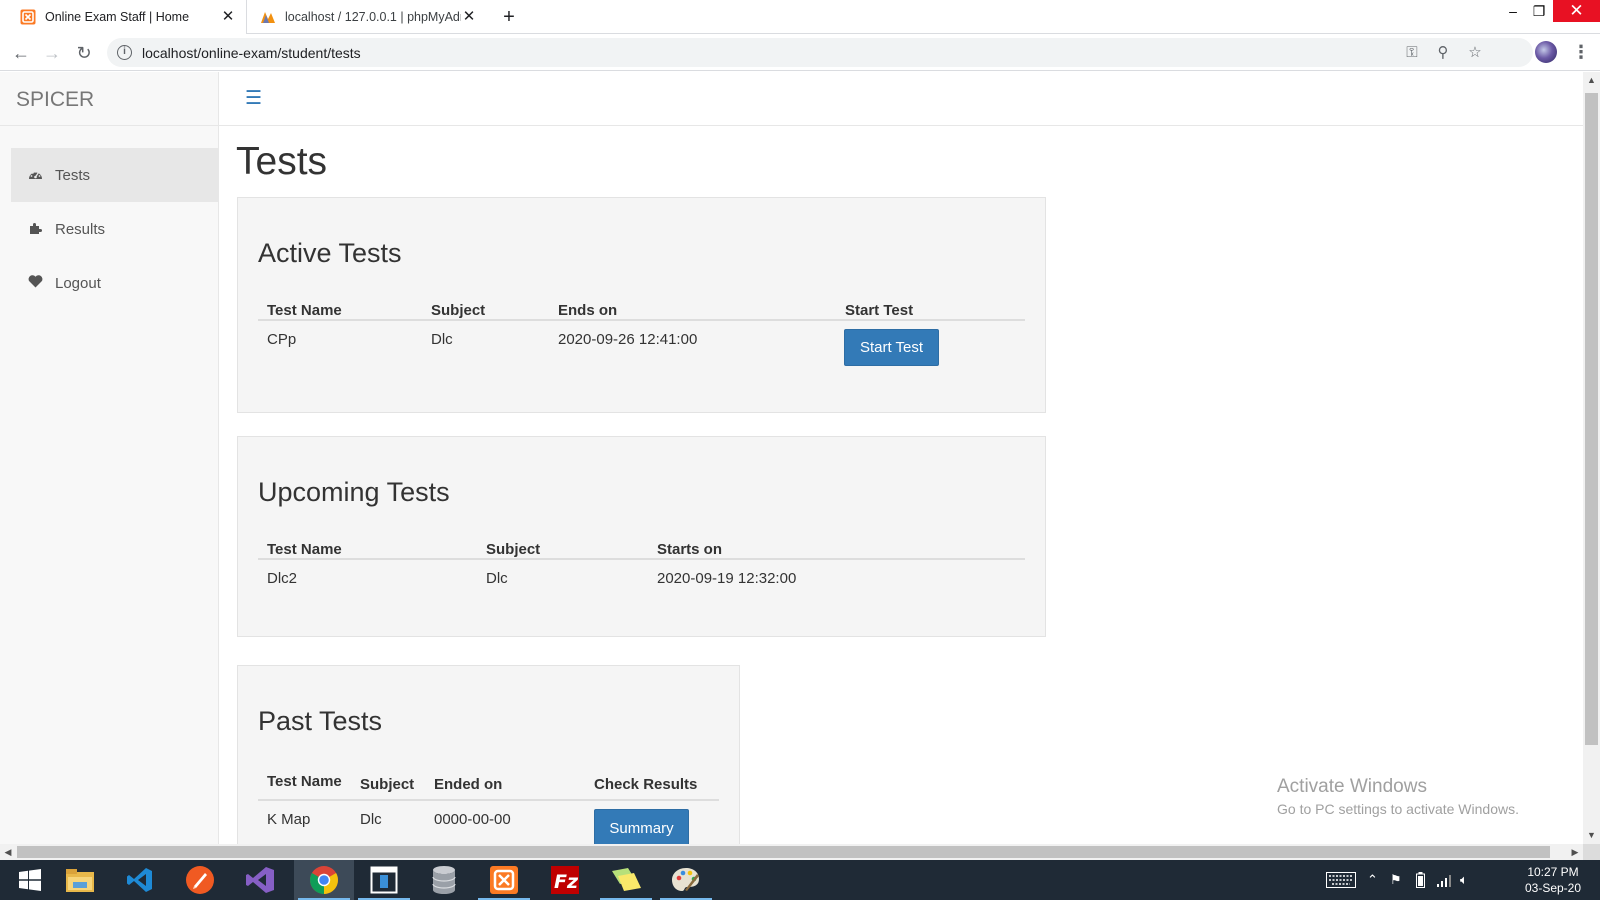 Image resolution: width=1600 pixels, height=900 pixels. Describe the element at coordinates (497, 578) in the screenshot. I see `cell-subject: Dlc` at that location.